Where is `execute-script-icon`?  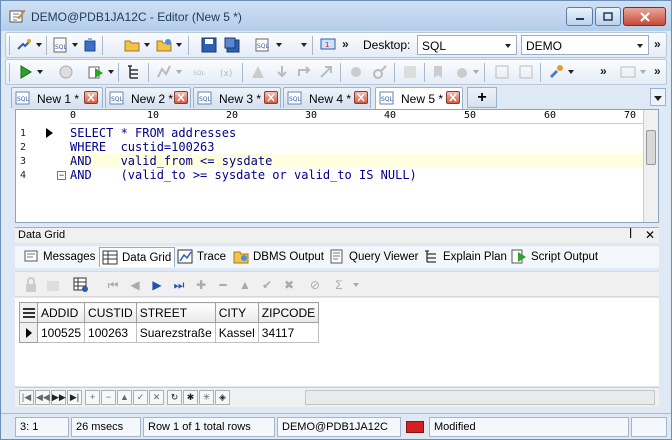 execute-script-icon is located at coordinates (96, 72).